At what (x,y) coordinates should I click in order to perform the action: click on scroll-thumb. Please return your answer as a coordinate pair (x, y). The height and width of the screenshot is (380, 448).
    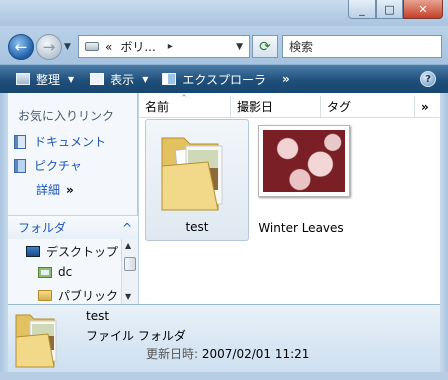
    Looking at the image, I should click on (130, 264).